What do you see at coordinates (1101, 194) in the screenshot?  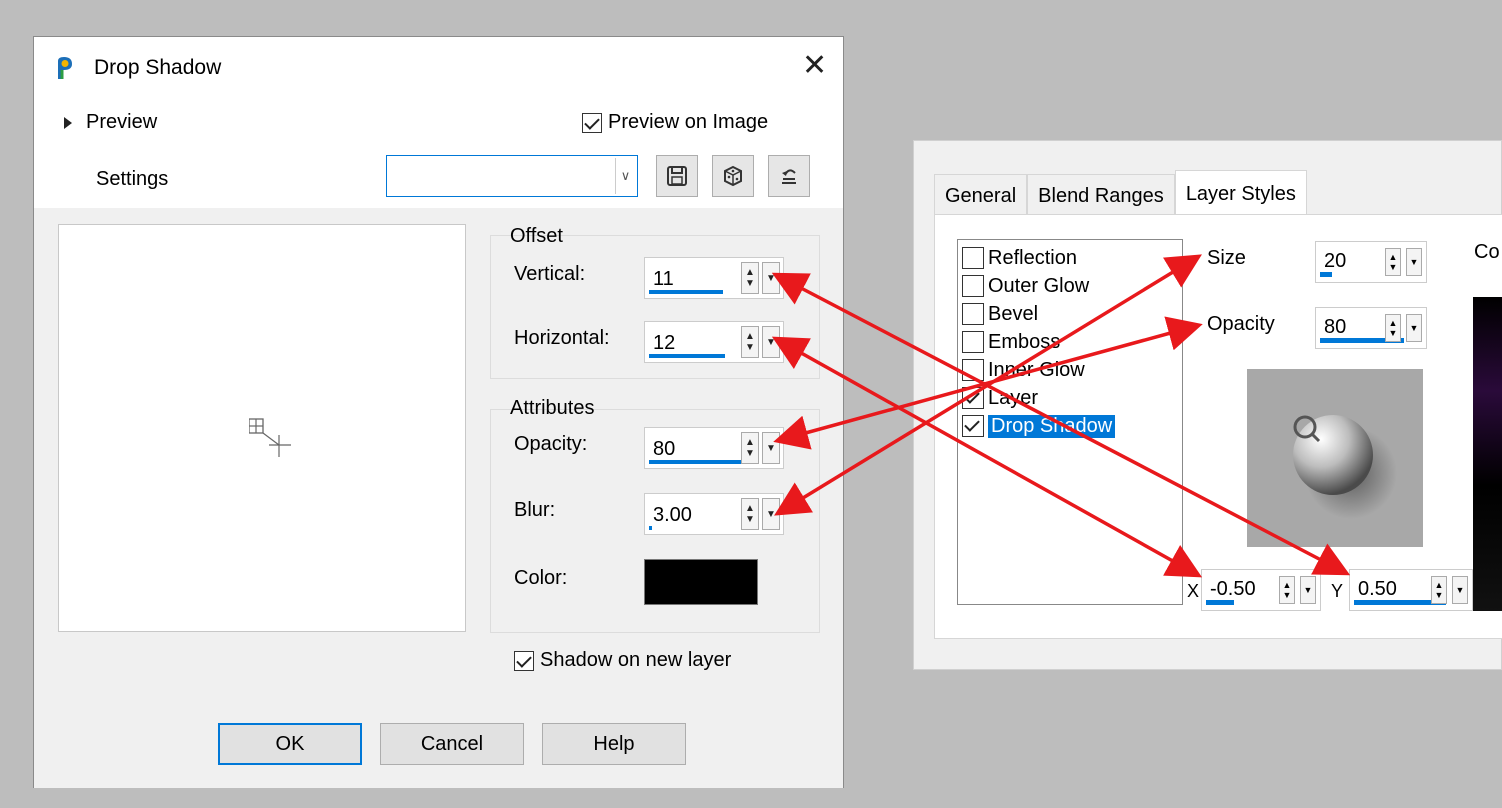 I see `tab-blend-ranges: Blend Ranges` at bounding box center [1101, 194].